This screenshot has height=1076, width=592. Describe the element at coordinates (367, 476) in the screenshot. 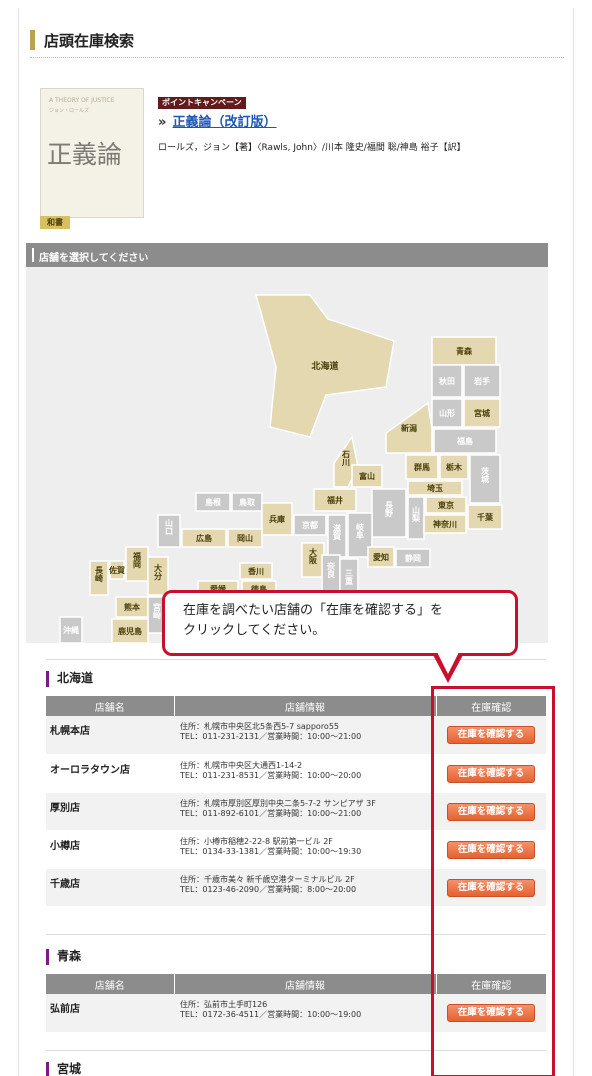

I see `prefecture-label: 富山` at that location.